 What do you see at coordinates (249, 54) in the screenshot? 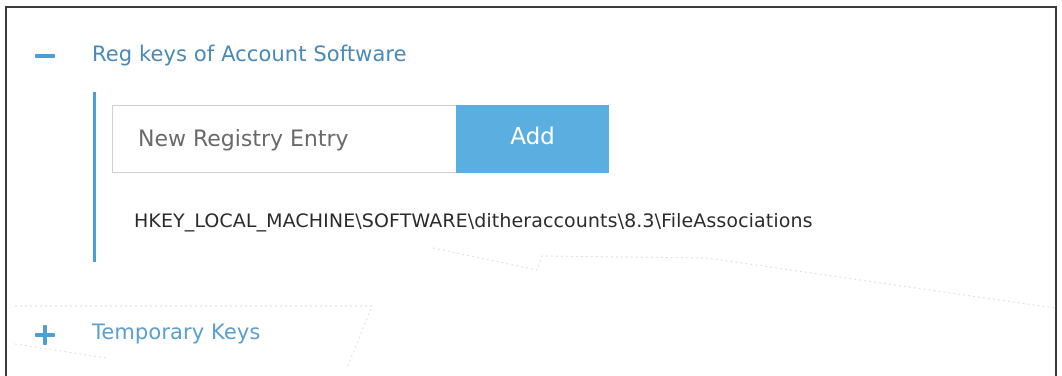
I see `section-title: Reg keys of Account Software` at bounding box center [249, 54].